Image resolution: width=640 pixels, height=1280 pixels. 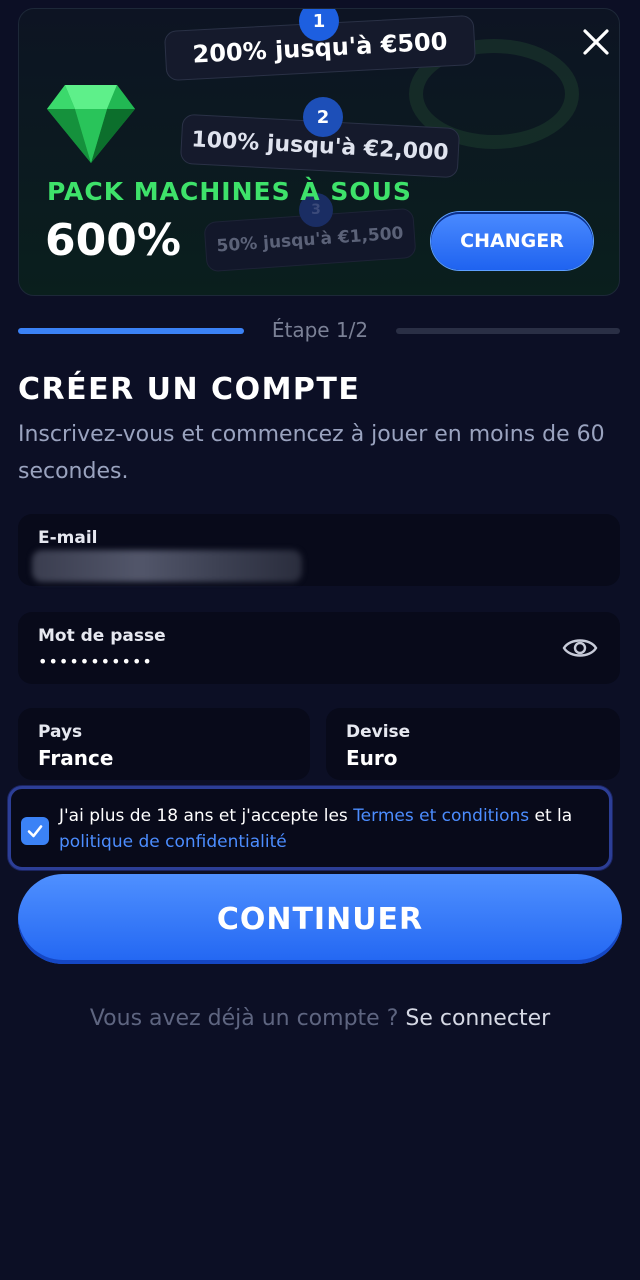 What do you see at coordinates (173, 842) in the screenshot?
I see `privacy-policy-link: politique de confidentialité` at bounding box center [173, 842].